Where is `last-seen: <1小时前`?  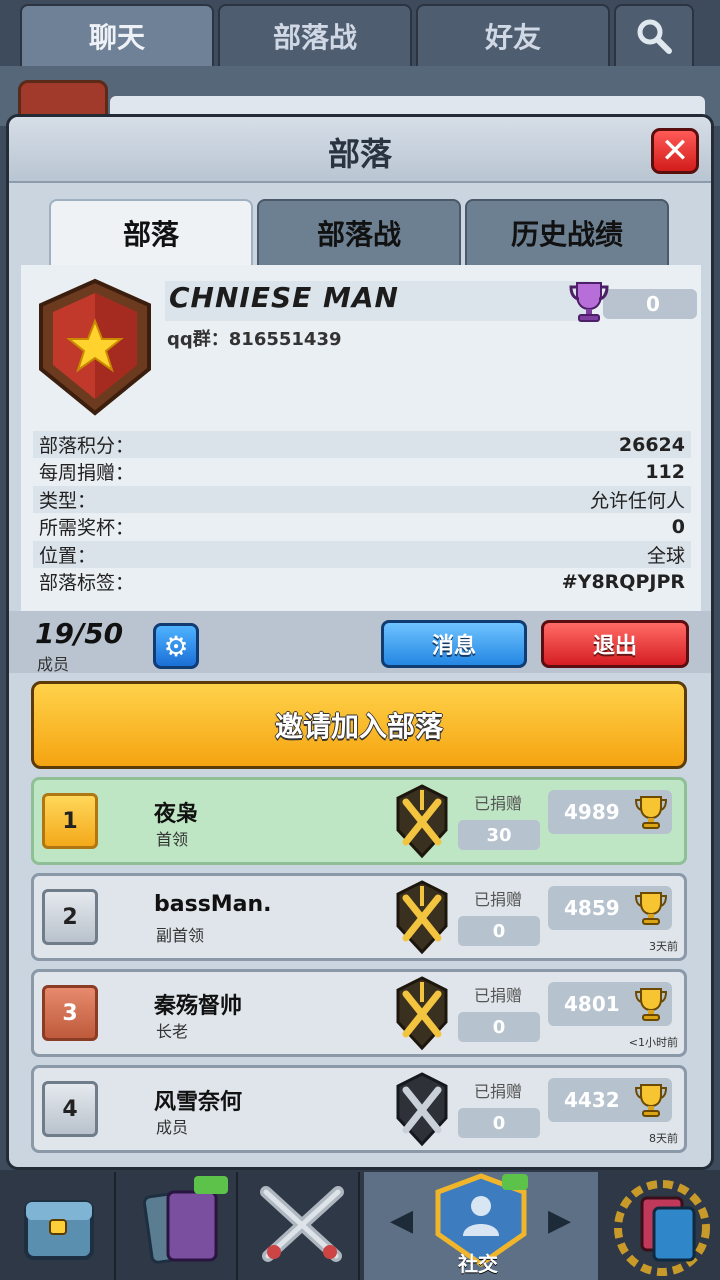
last-seen: <1小时前 is located at coordinates (653, 1042).